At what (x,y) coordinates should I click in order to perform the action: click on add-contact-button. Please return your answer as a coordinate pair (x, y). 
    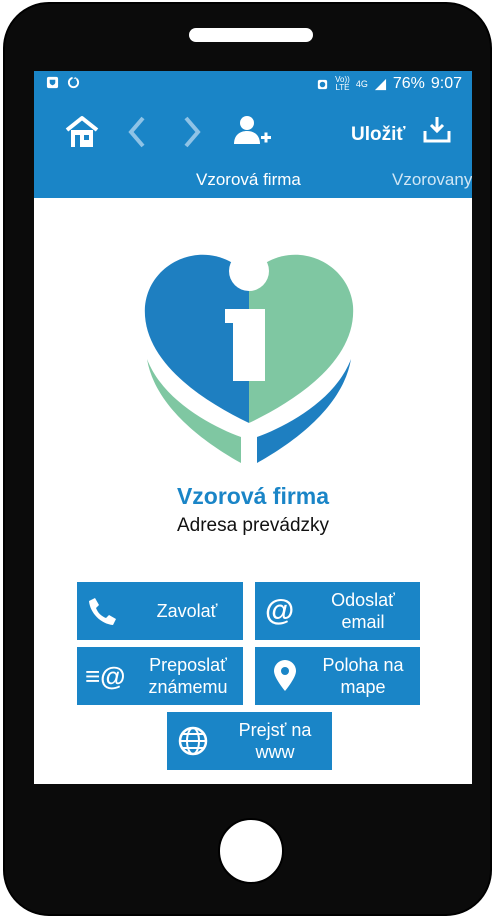
    Looking at the image, I should click on (252, 132).